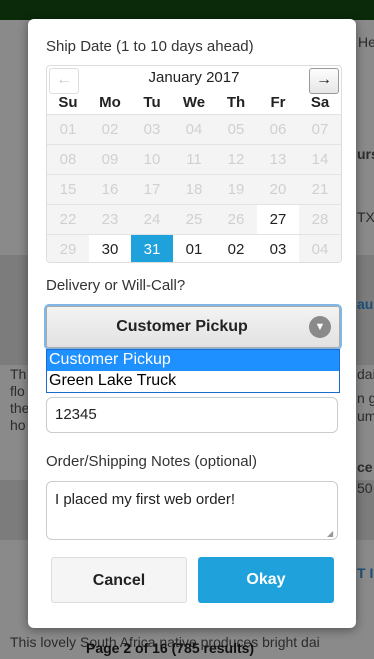  Describe the element at coordinates (320, 327) in the screenshot. I see `chevron-down-icon: ▼` at that location.